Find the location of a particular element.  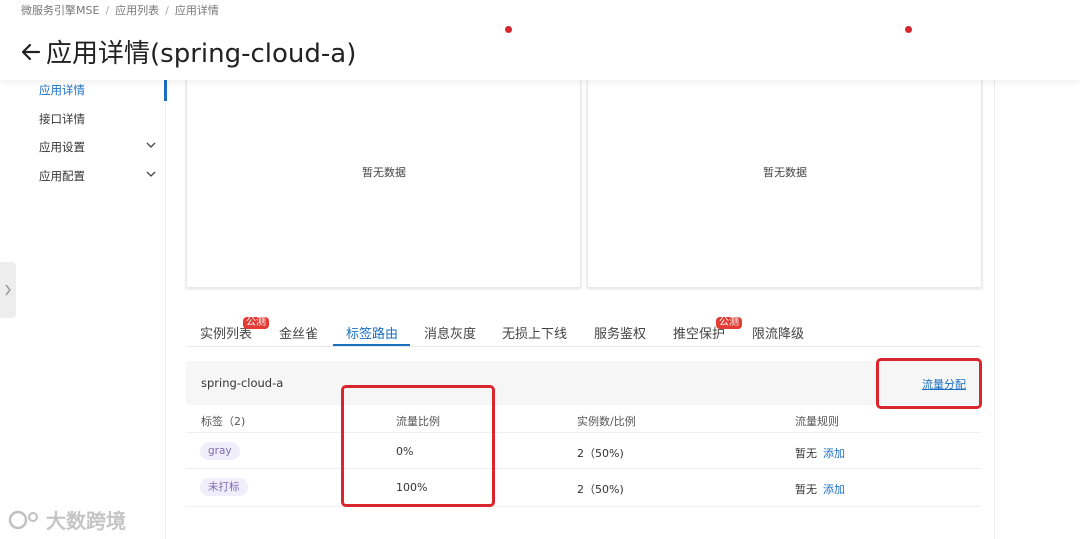

tab-lossless-online-offline: 无损上下线 is located at coordinates (534, 332).